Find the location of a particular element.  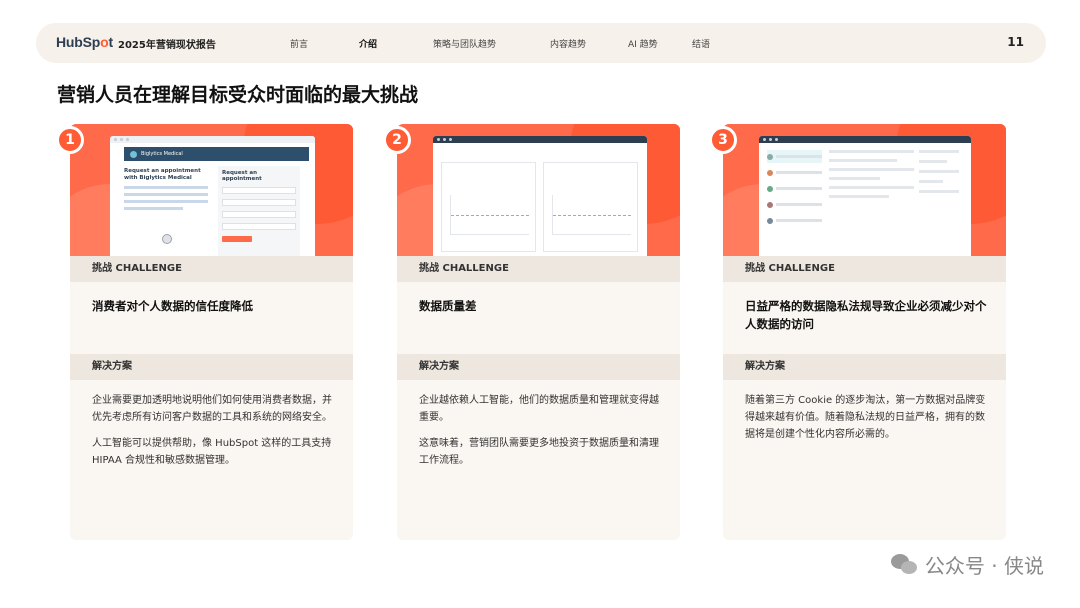

nav-item-ai: AI 趋势 is located at coordinates (643, 43).